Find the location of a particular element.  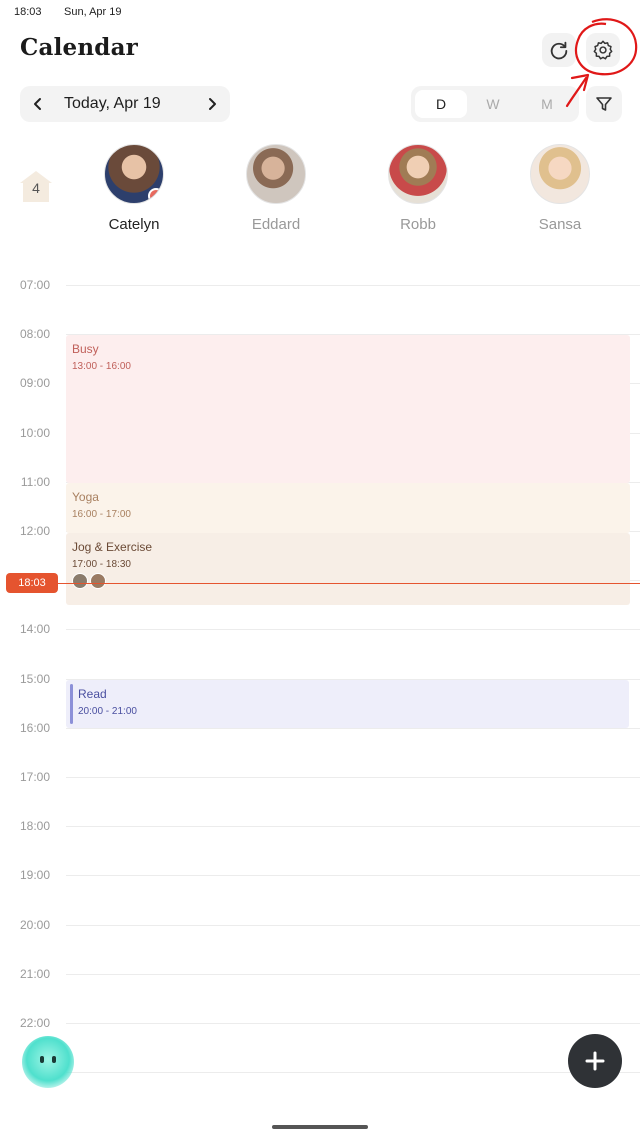

plus-icon is located at coordinates (595, 1061).